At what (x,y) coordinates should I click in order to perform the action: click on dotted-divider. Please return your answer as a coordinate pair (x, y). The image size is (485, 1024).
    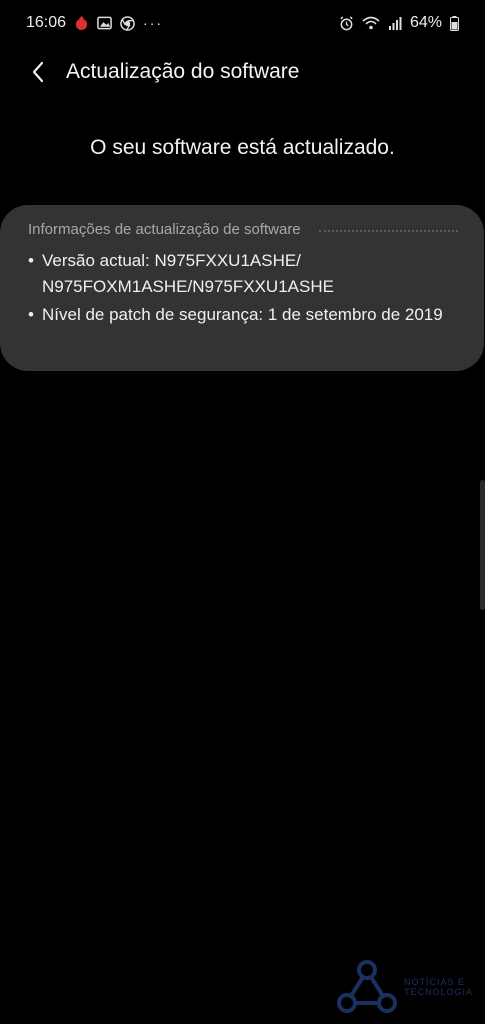
    Looking at the image, I should click on (388, 230).